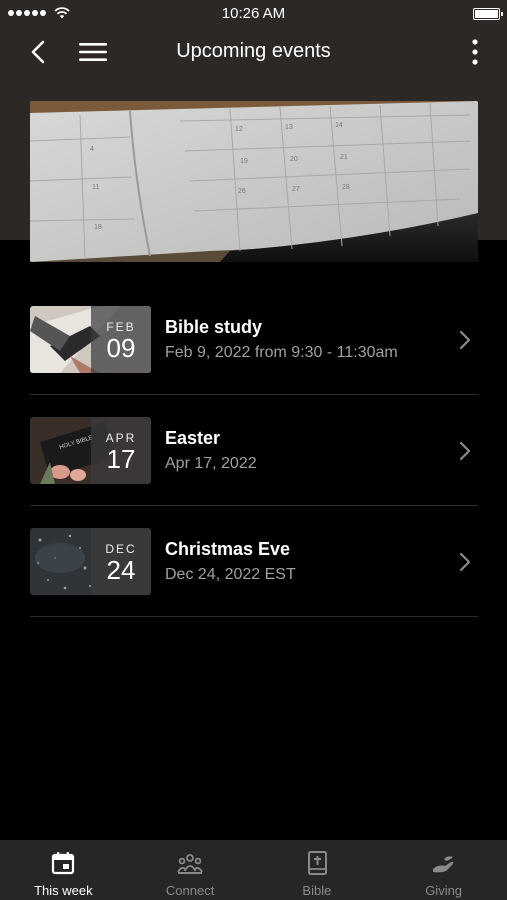 Image resolution: width=507 pixels, height=900 pixels. I want to click on page-title: Upcoming events, so click(253, 51).